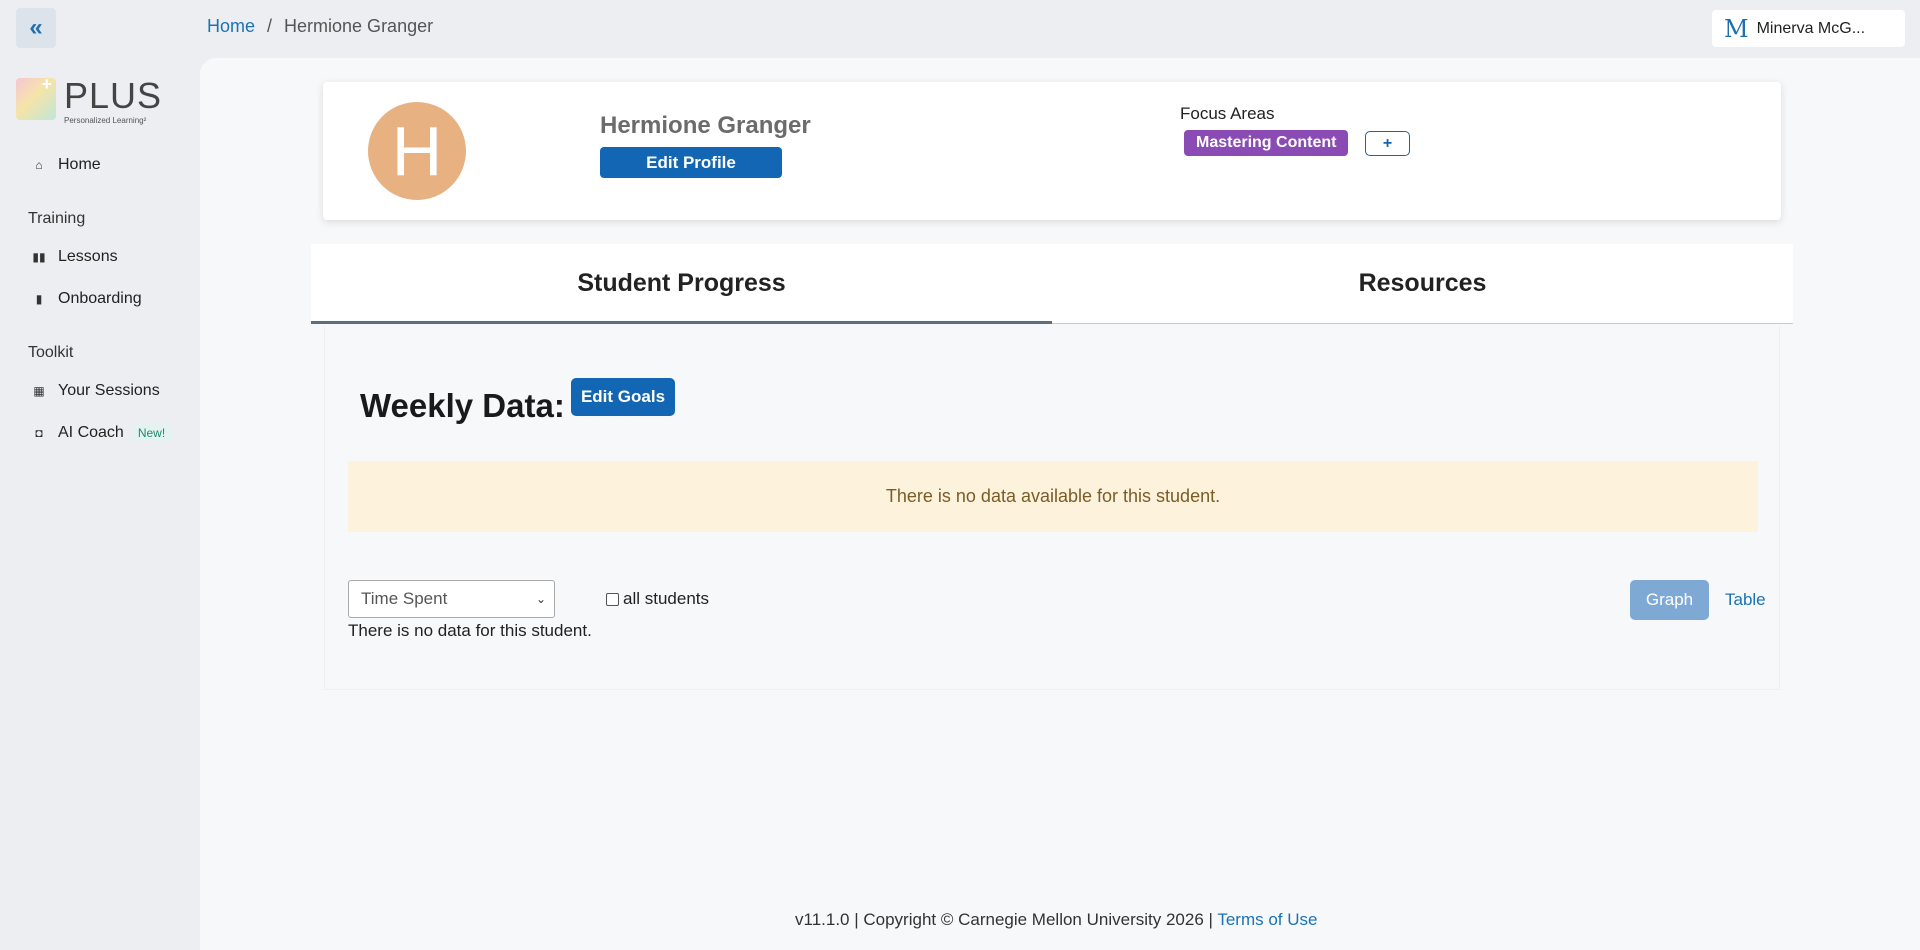 The image size is (1920, 950). Describe the element at coordinates (1387, 143) in the screenshot. I see `add-focus-area-button: +` at that location.